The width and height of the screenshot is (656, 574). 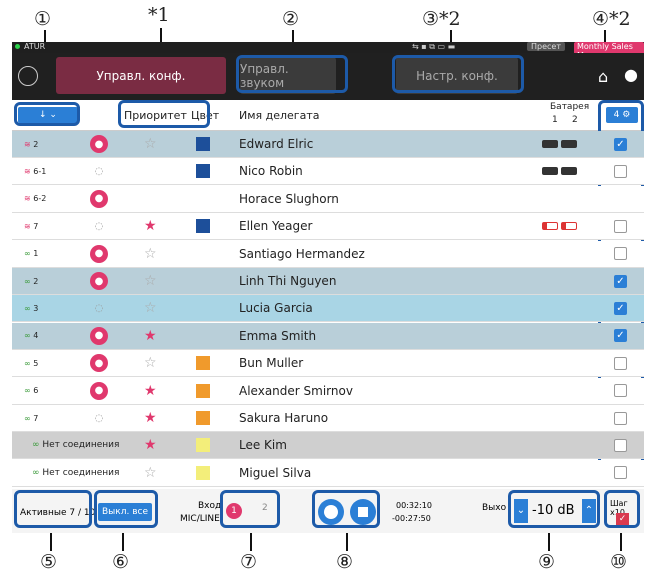 I want to click on table-row: ∞ 6 ● ★ Alexander Smirnov, so click(x=328, y=391).